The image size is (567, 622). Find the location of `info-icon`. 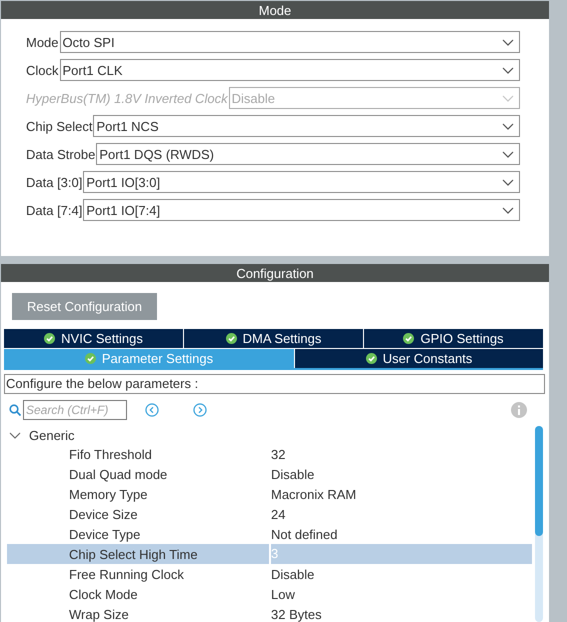

info-icon is located at coordinates (519, 410).